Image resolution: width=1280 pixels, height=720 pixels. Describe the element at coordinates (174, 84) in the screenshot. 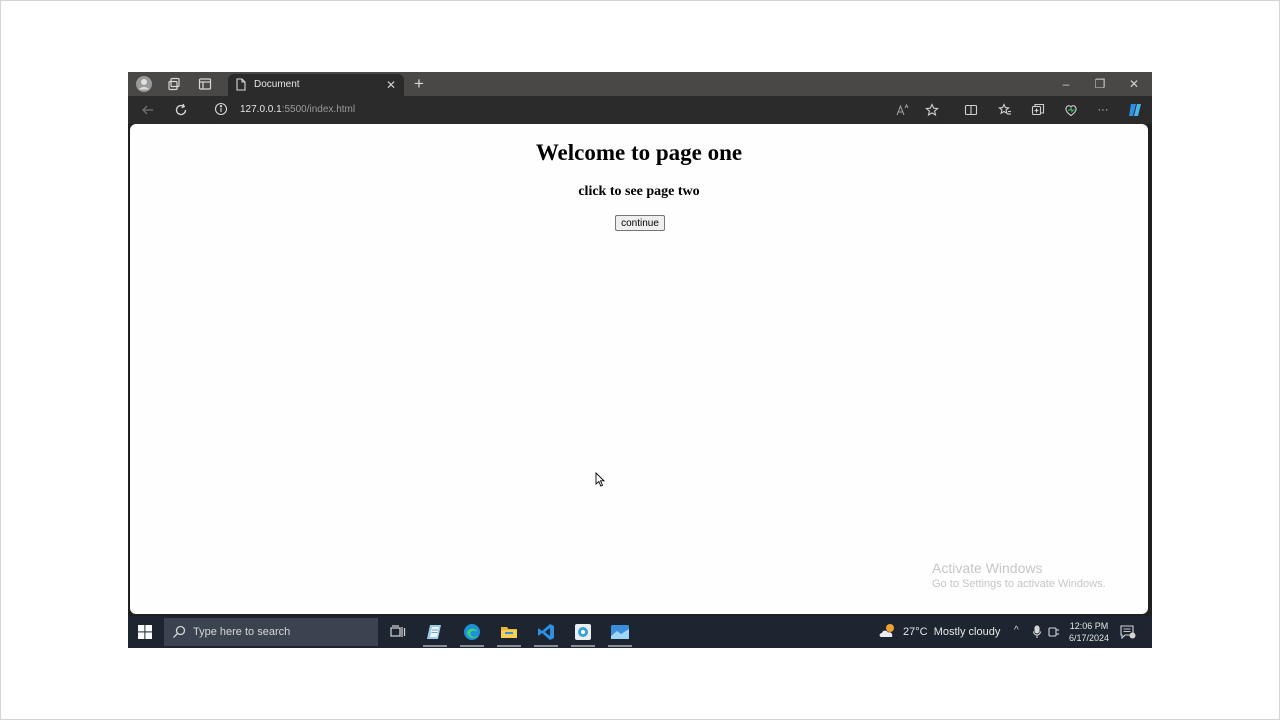

I see `workspaces-icon` at that location.